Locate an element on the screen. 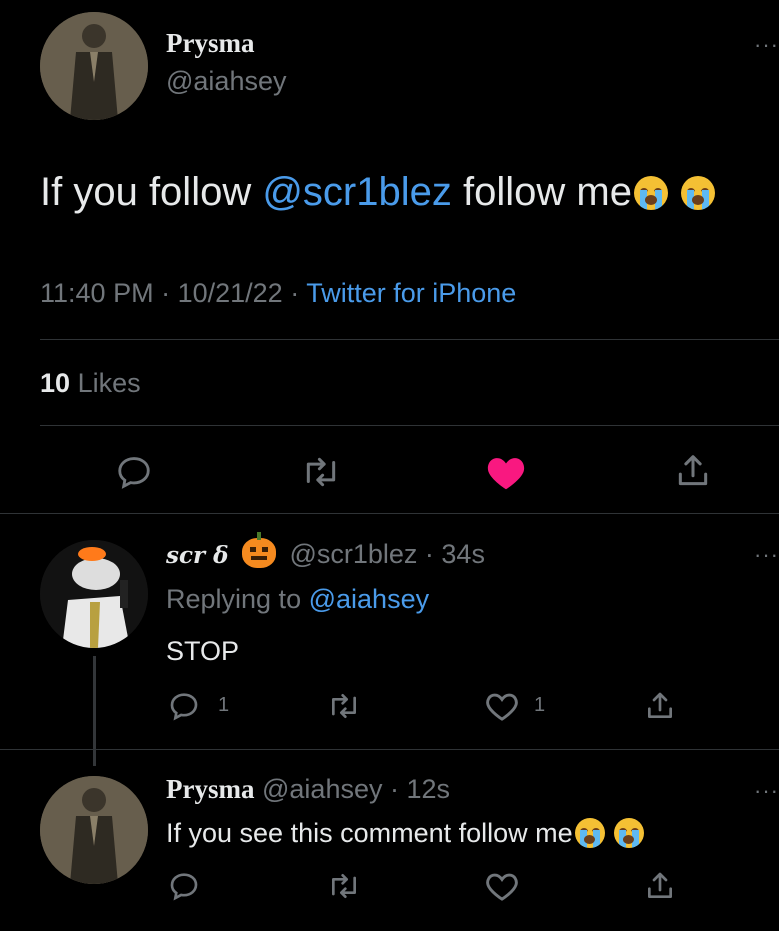 The width and height of the screenshot is (779, 931). reply-header: scr δ @scr1blez · 34s is located at coordinates (325, 551).